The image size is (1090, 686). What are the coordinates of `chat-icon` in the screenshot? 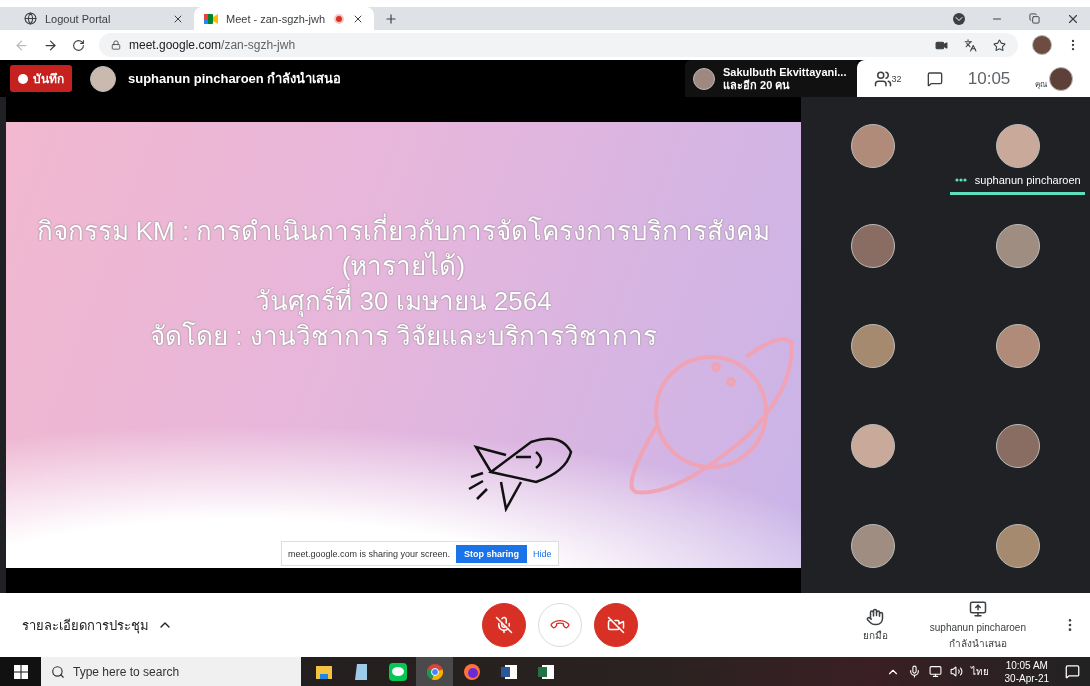 It's located at (934, 78).